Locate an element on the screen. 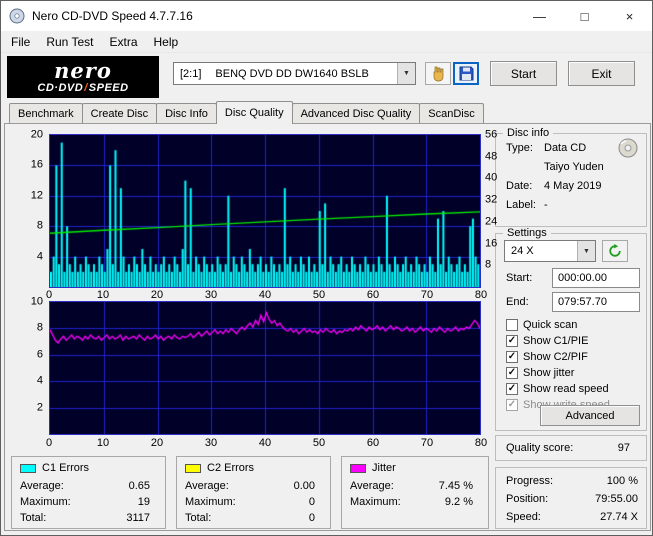 This screenshot has height=536, width=653. start-button: Start is located at coordinates (523, 73).